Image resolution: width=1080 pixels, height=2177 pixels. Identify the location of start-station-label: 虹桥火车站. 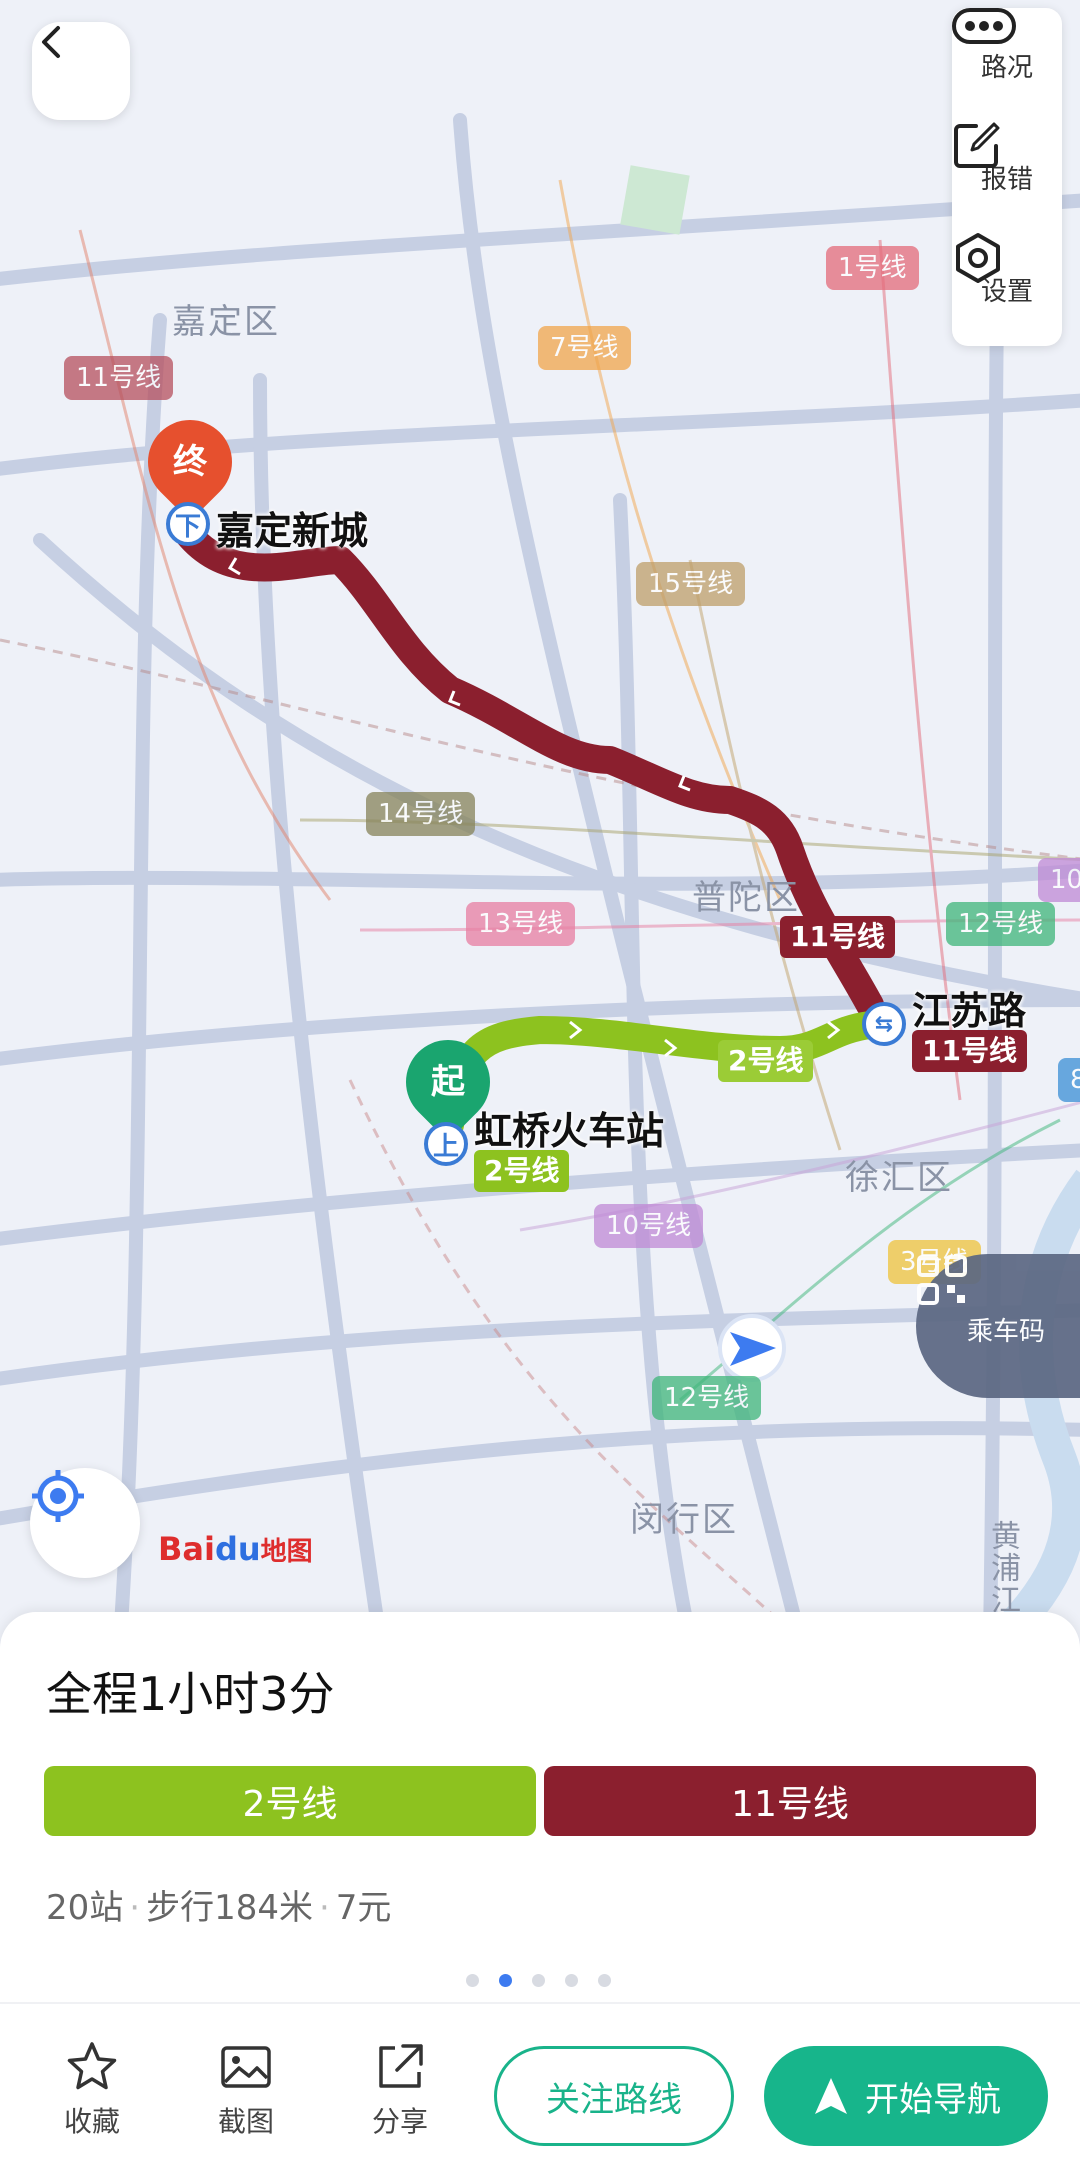
(569, 1127).